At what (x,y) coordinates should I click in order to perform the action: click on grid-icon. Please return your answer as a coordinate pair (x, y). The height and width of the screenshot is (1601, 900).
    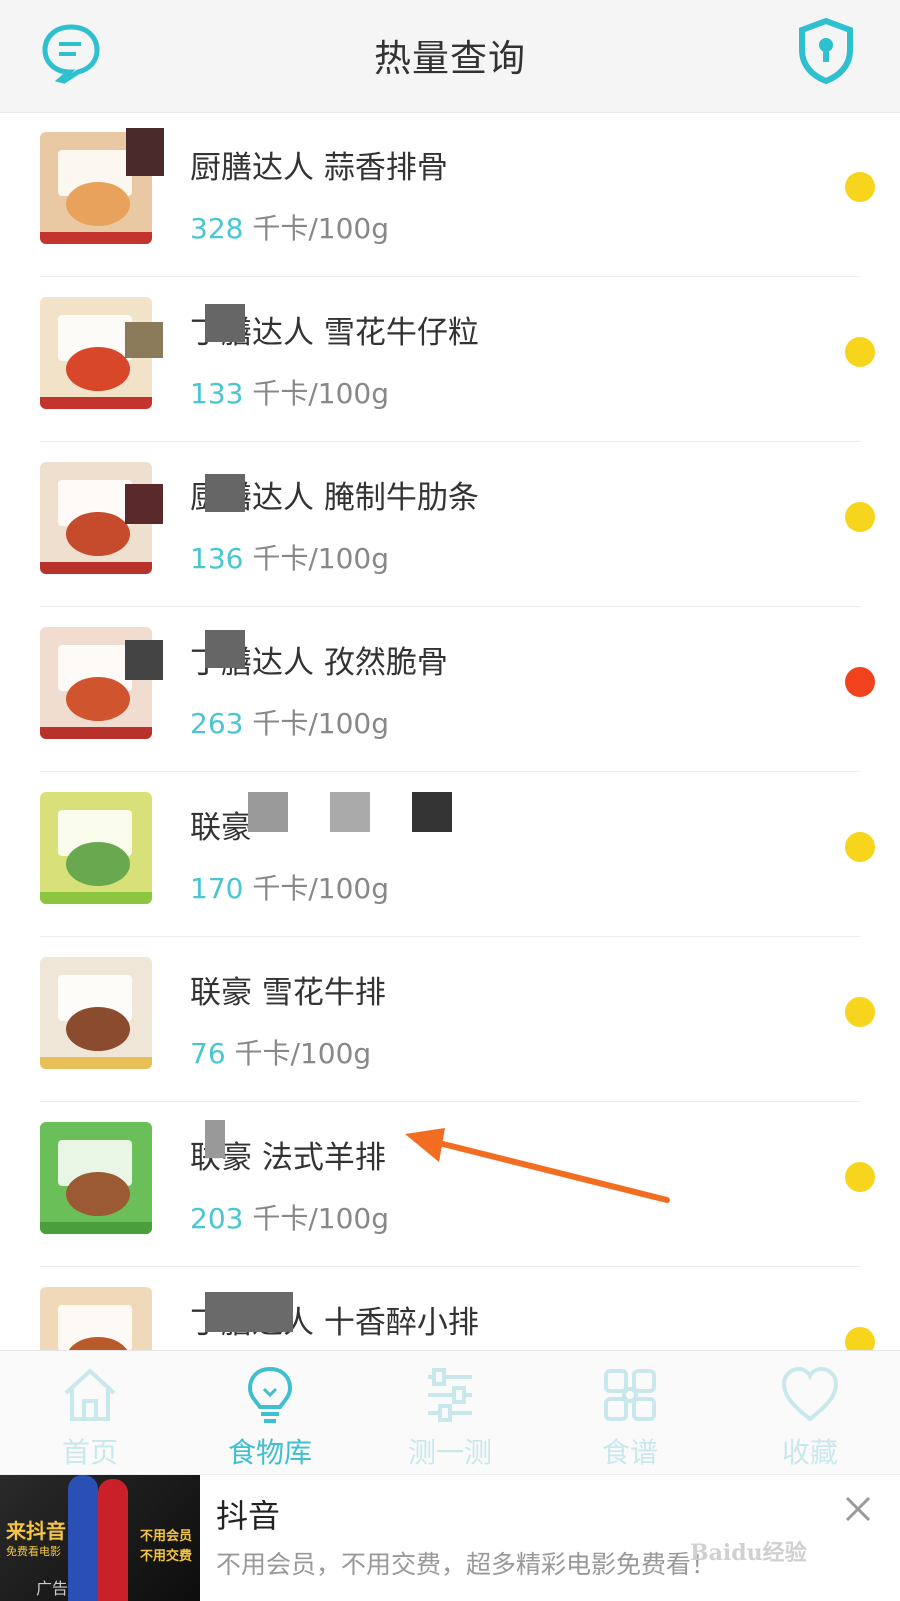
    Looking at the image, I should click on (630, 1395).